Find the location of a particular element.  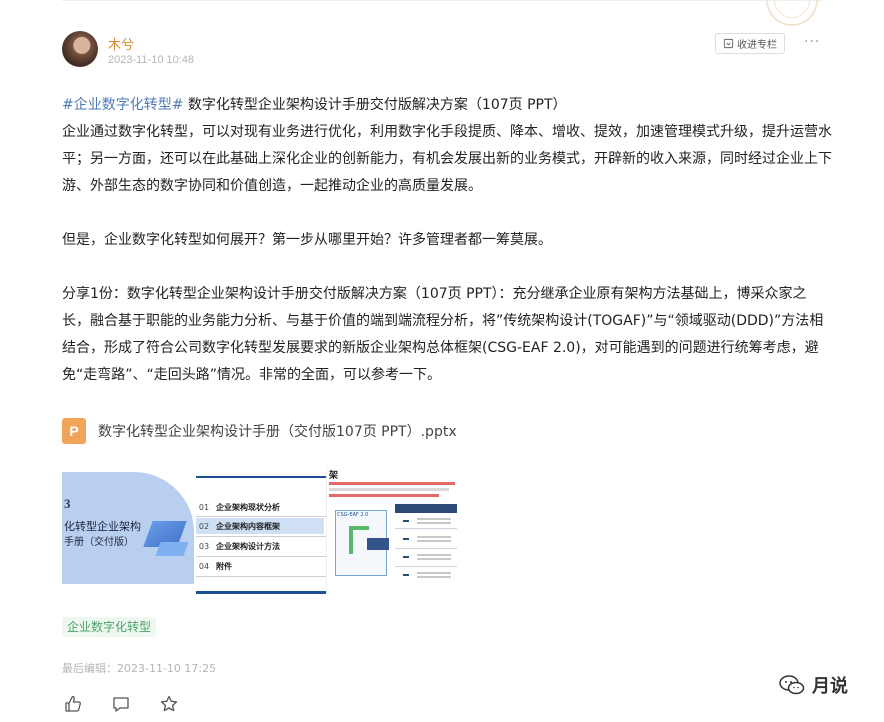

cover-title-line1: 化转型企业架构 is located at coordinates (102, 526).